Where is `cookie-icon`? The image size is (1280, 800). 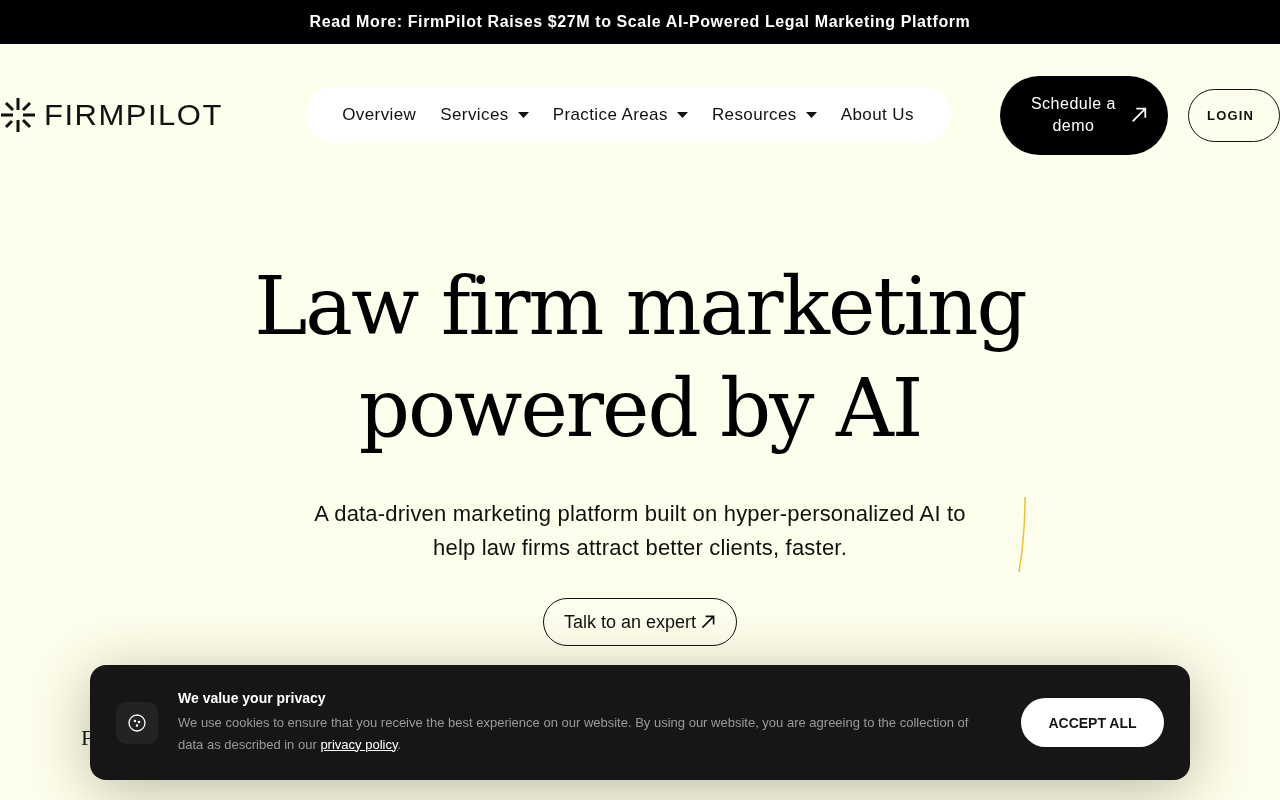 cookie-icon is located at coordinates (137, 722).